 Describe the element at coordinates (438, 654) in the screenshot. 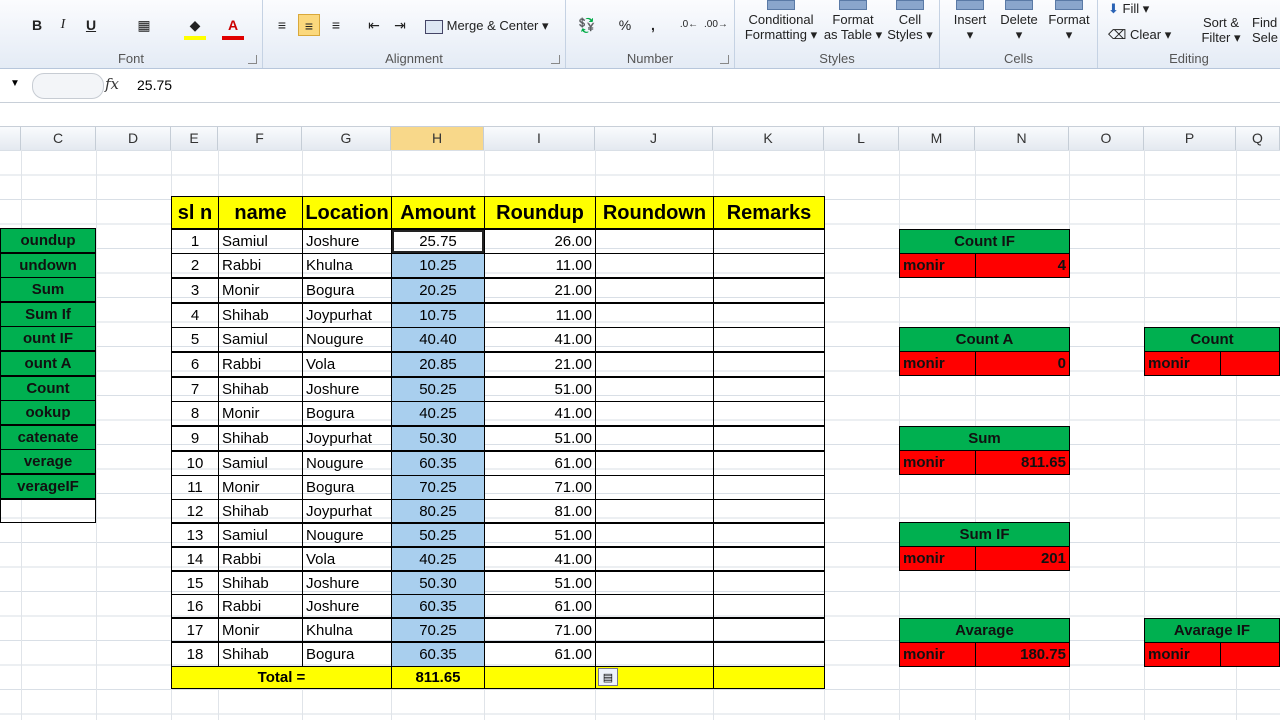

I see `table-row-amount: 60.35` at that location.